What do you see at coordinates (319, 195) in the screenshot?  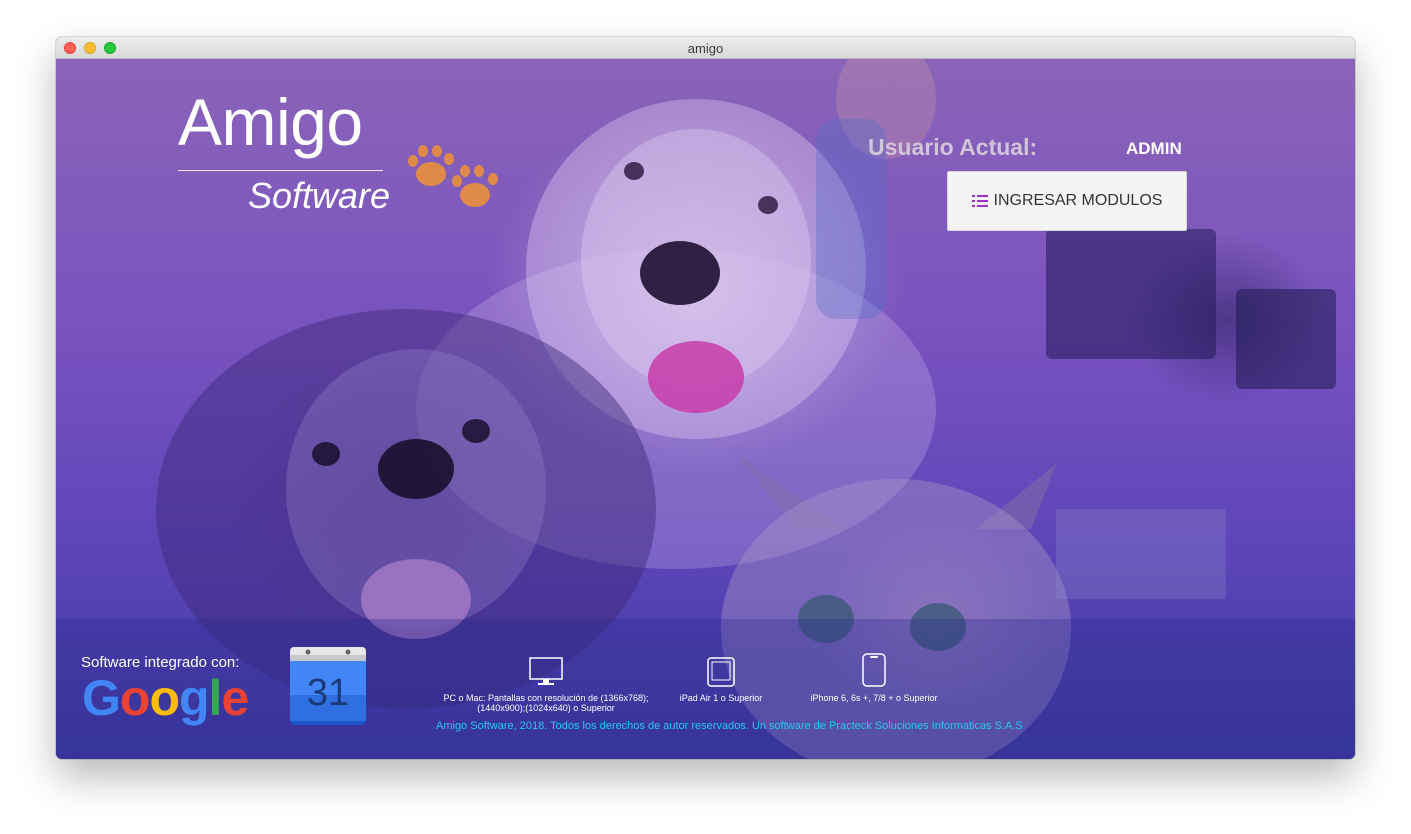 I see `brand-subtitle: Software` at bounding box center [319, 195].